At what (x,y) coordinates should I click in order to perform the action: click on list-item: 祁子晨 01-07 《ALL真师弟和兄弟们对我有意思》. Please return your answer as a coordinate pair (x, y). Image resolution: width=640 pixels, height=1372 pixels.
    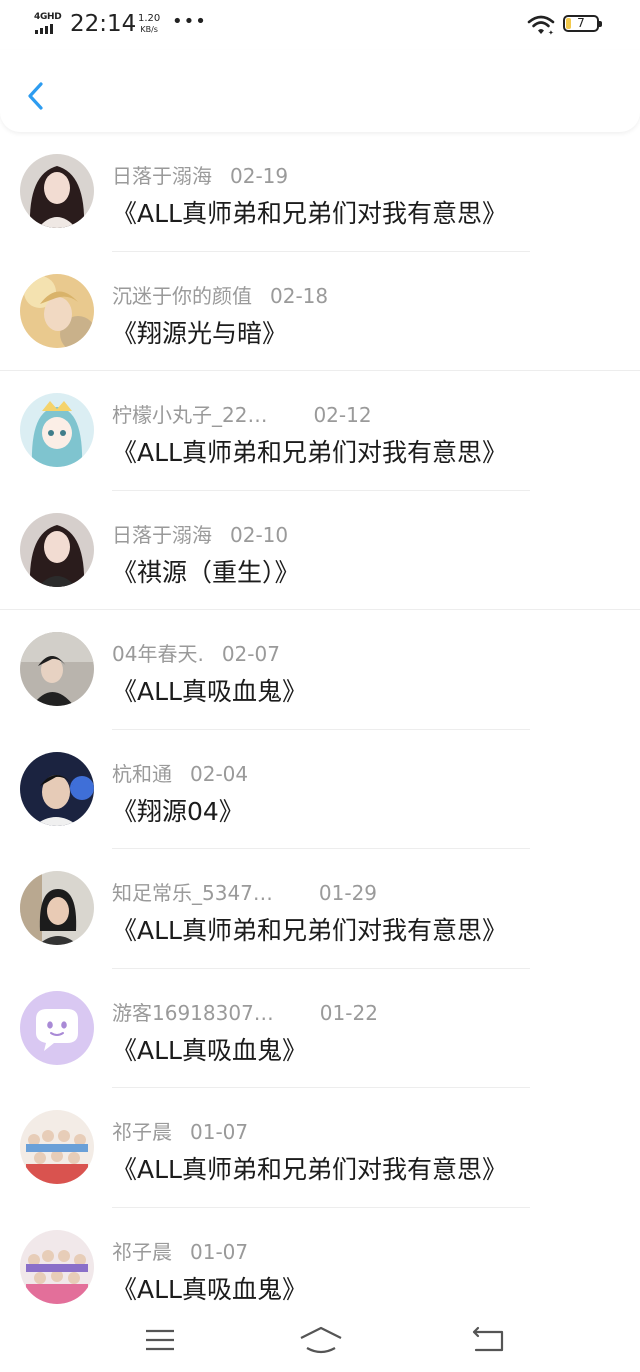
    Looking at the image, I should click on (320, 1148).